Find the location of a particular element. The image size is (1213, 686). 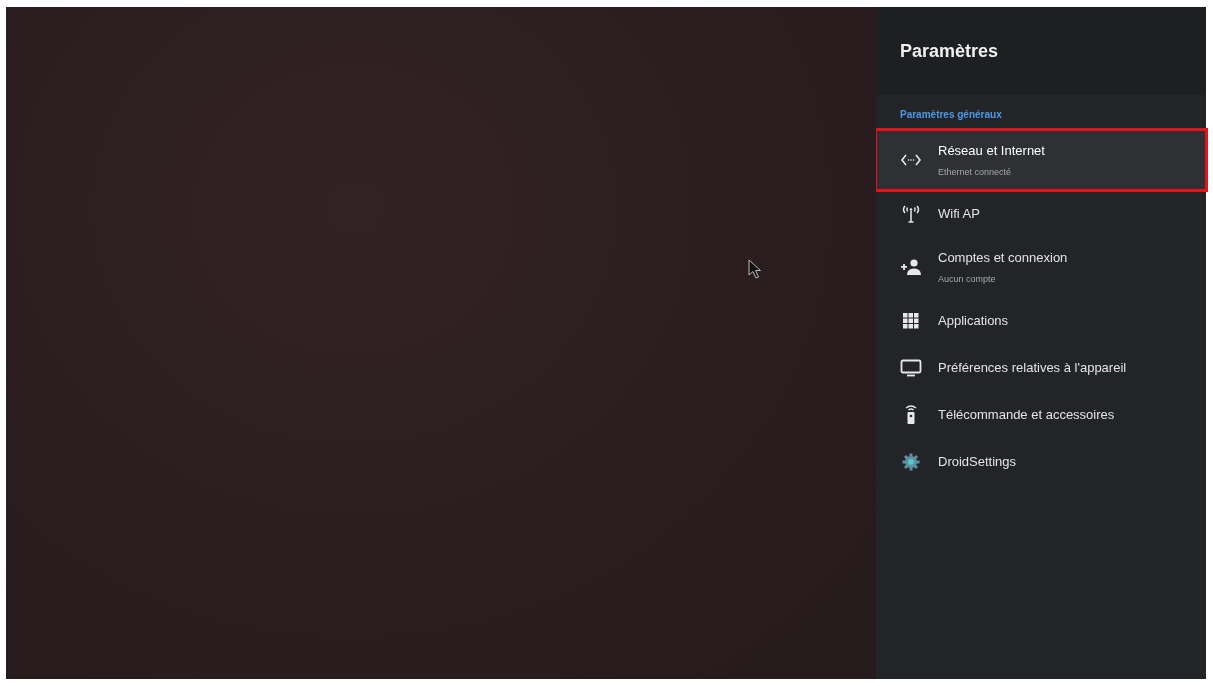

remote-icon is located at coordinates (911, 414).